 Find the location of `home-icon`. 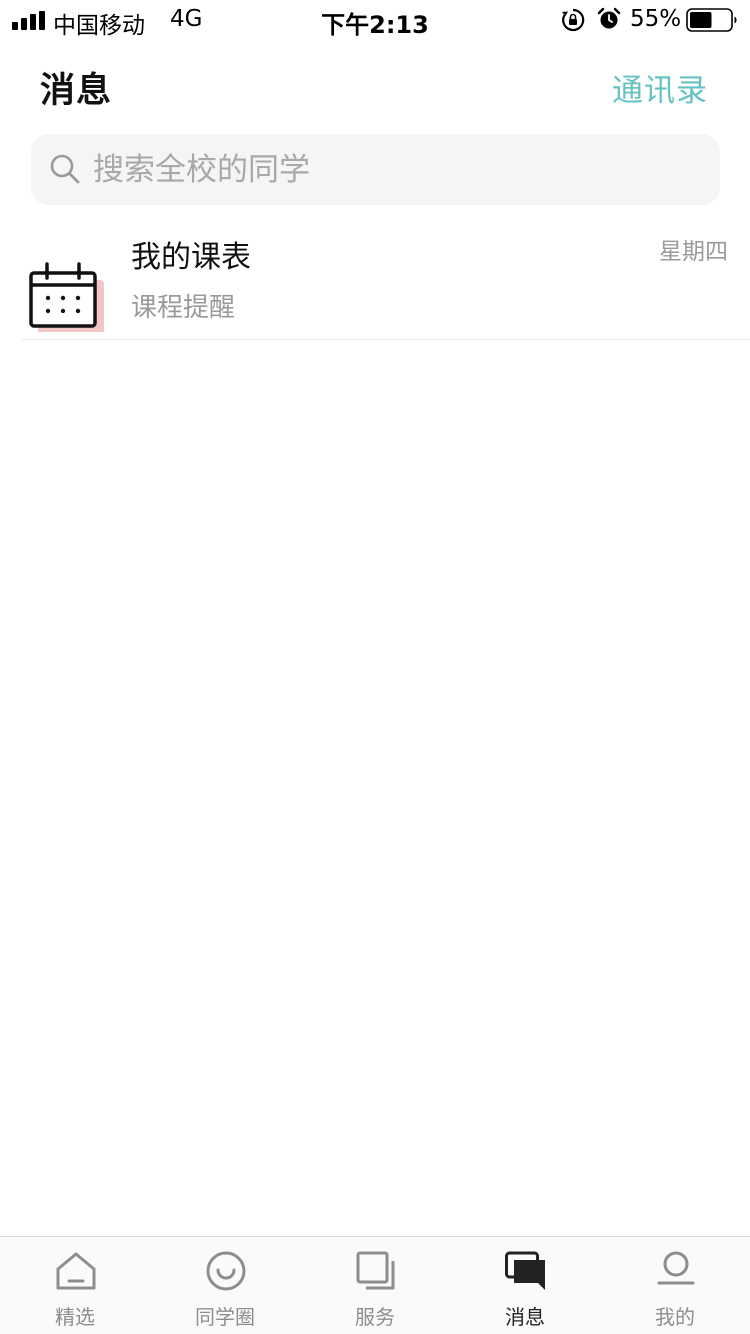

home-icon is located at coordinates (76, 1271).